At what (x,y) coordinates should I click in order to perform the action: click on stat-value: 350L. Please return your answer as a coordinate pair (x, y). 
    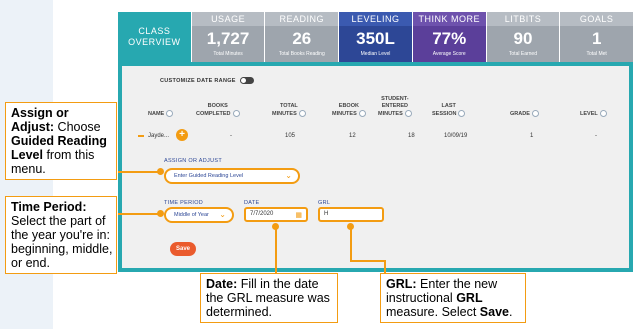
    Looking at the image, I should click on (375, 38).